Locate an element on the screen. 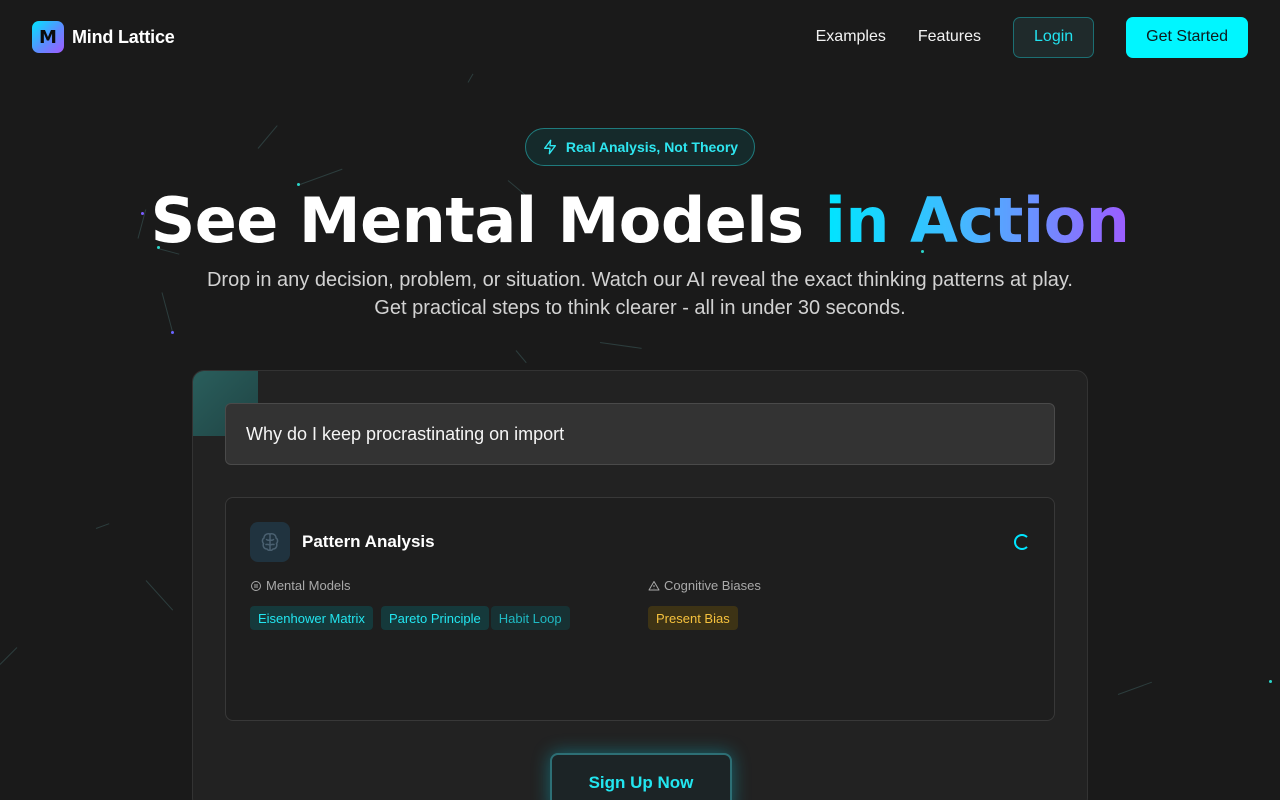 The image size is (1280, 800). brand: M Mind Lattice is located at coordinates (103, 37).